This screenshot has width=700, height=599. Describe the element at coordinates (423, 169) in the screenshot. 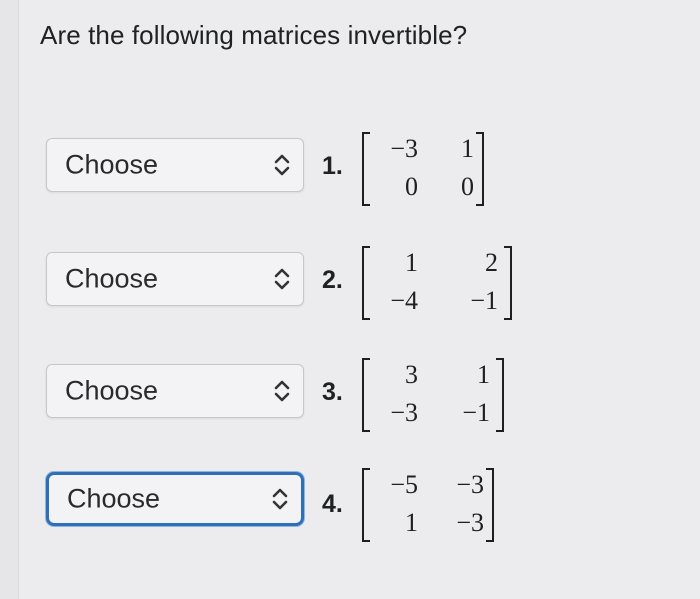

I see `matrix-1: −3 1 0 0` at that location.